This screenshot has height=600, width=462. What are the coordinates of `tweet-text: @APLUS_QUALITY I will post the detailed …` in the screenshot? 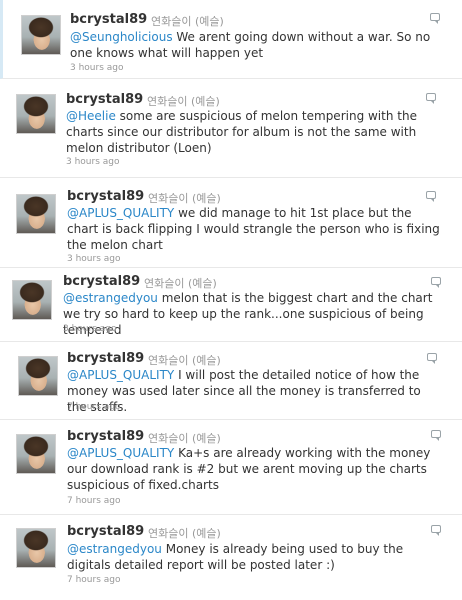 It's located at (254, 391).